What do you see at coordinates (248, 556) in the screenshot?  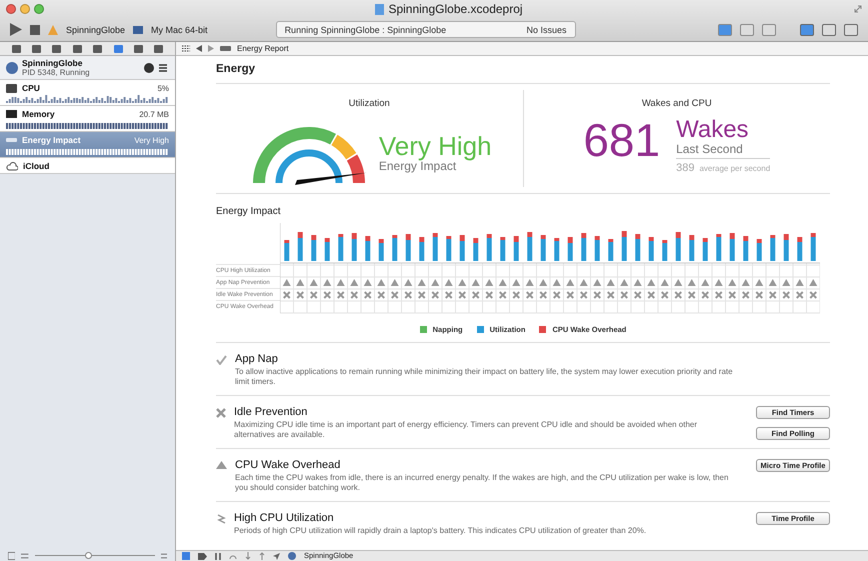 I see `step-in-icon` at bounding box center [248, 556].